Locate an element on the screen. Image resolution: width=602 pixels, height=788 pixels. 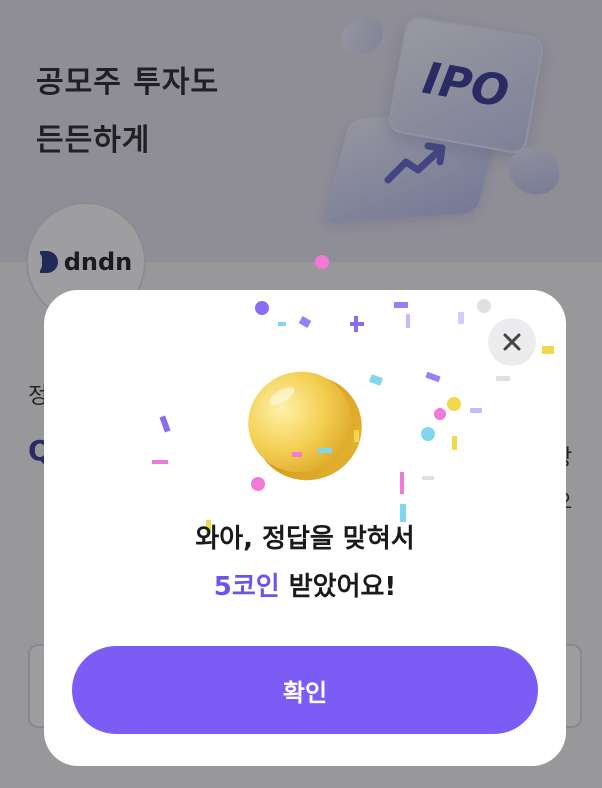
confirm-button: 확인 is located at coordinates (305, 690).